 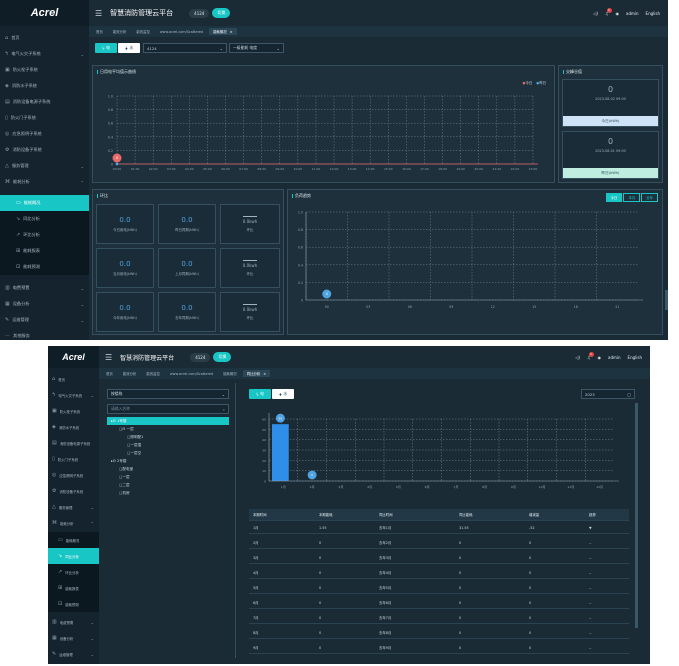 I want to click on period-year-button: 全年, so click(x=649, y=197).